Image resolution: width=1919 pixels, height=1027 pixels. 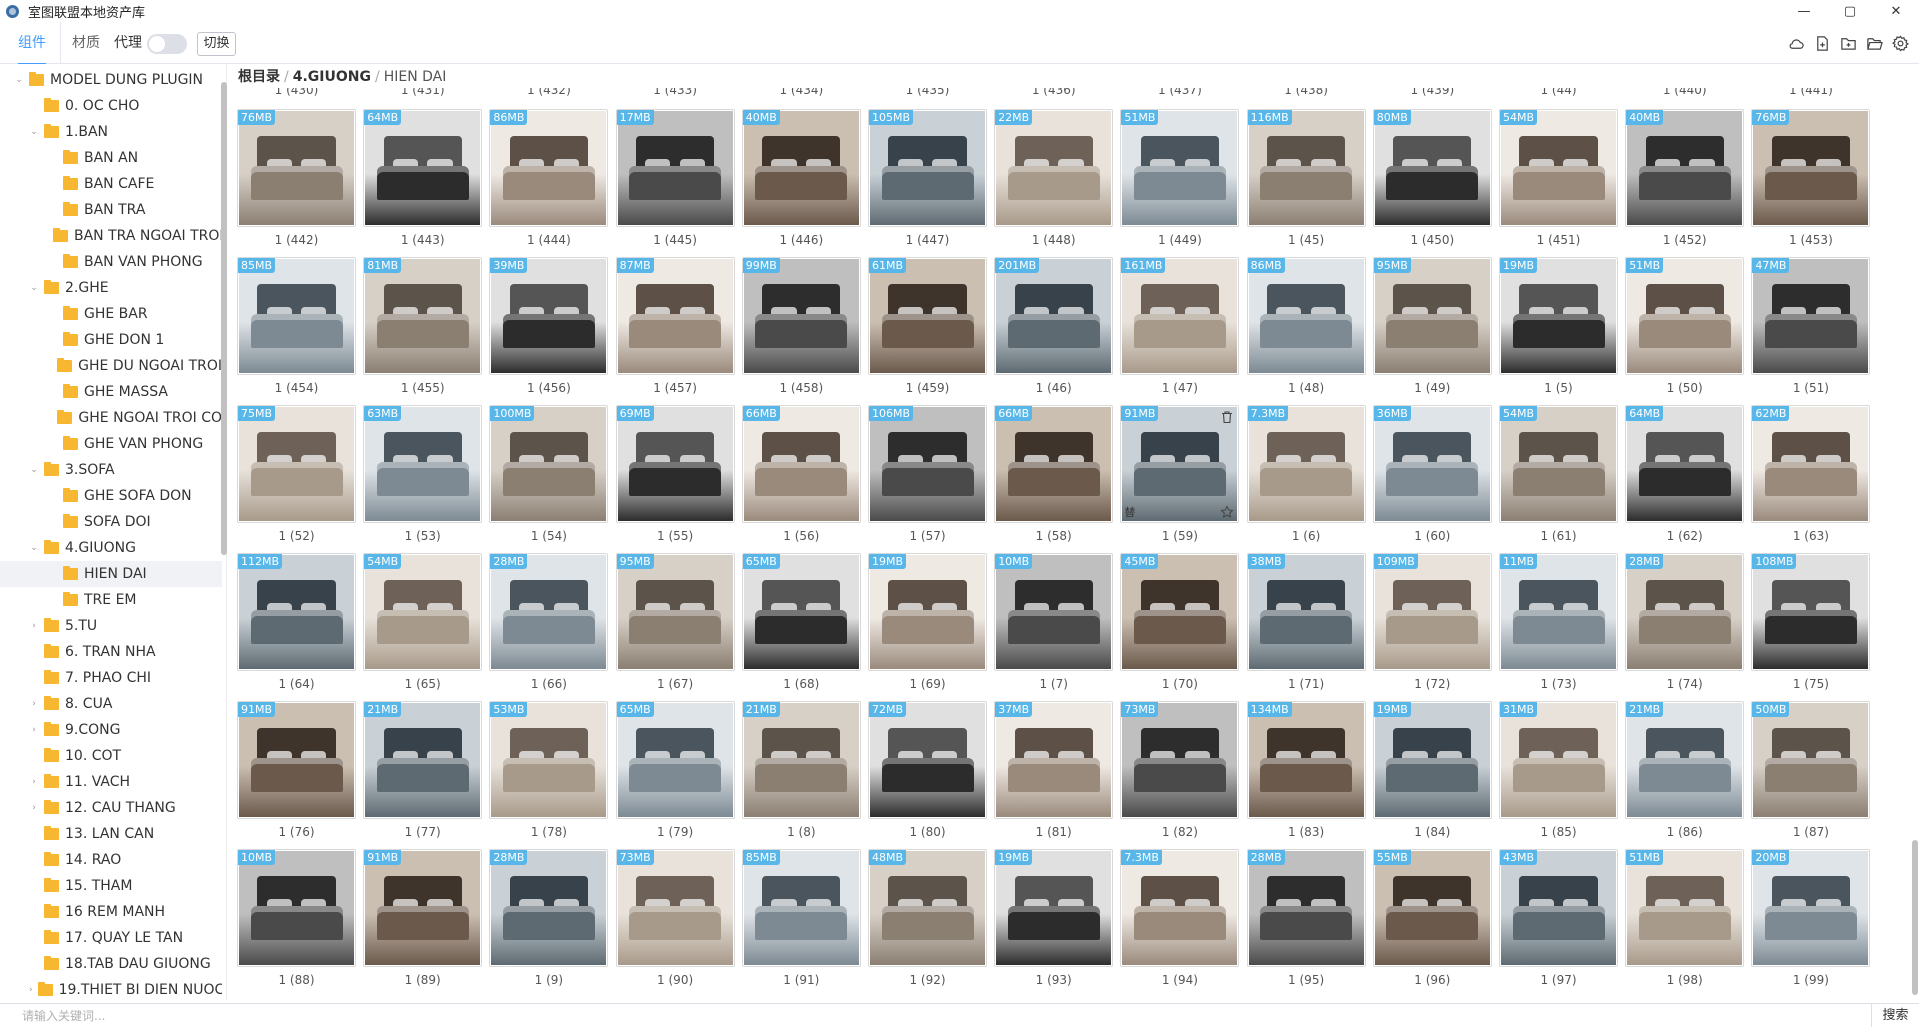 What do you see at coordinates (1558, 612) in the screenshot?
I see `asset-thumbnail: 11MB` at bounding box center [1558, 612].